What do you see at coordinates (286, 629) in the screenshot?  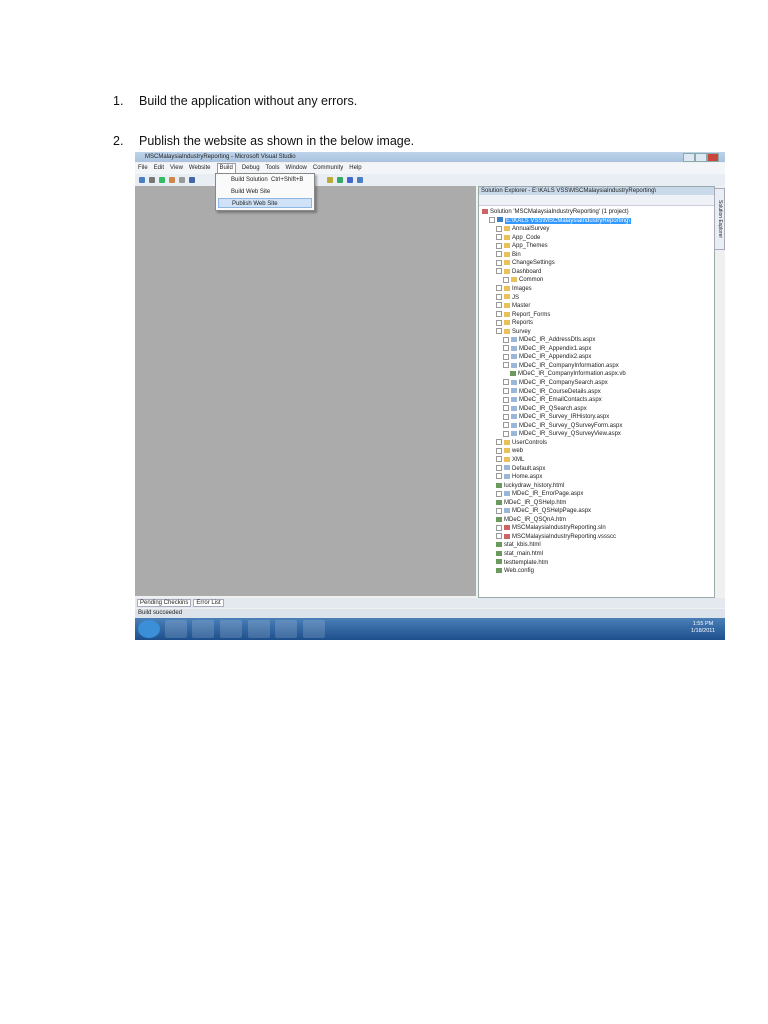 I see `app-icon` at bounding box center [286, 629].